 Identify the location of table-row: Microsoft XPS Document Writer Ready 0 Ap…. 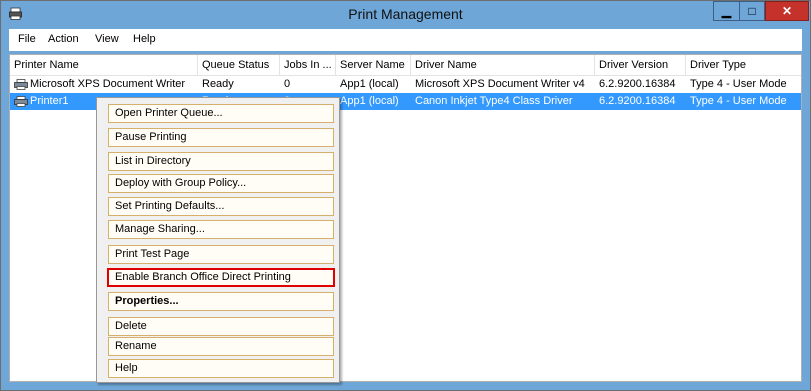
(405, 84).